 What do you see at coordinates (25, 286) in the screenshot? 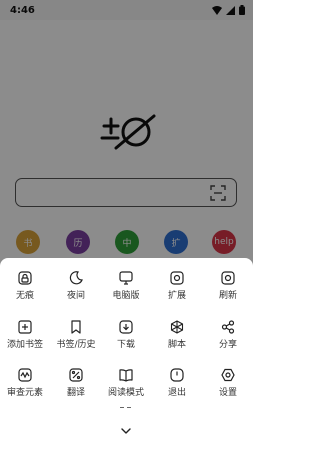
I see `menu-item-incognito: 无痕` at bounding box center [25, 286].